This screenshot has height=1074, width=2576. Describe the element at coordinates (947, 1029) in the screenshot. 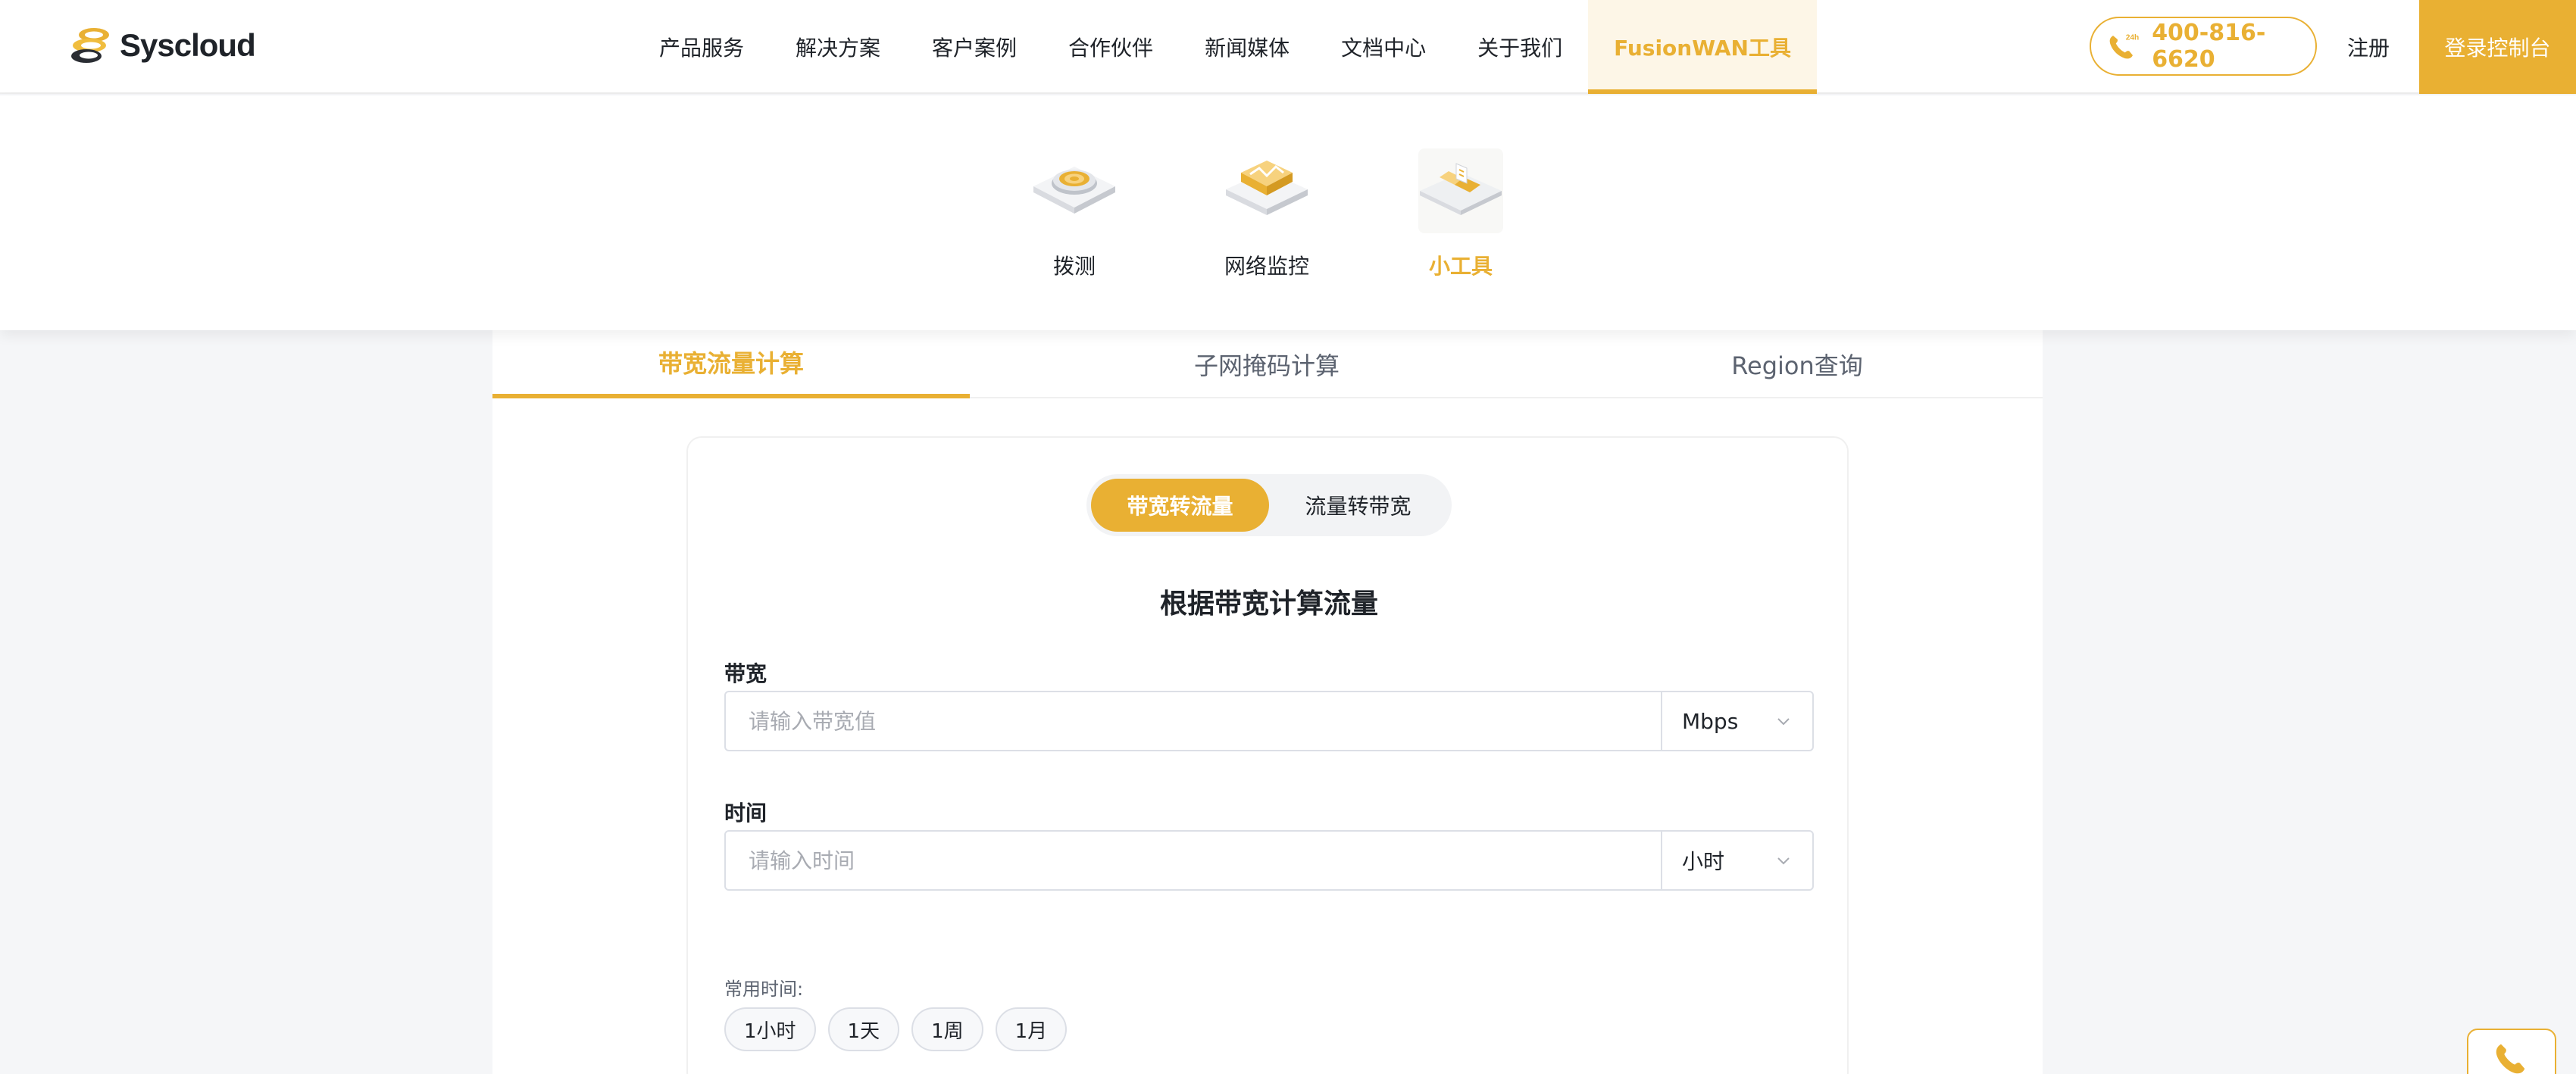

I see `preset-1-week: 1周` at that location.